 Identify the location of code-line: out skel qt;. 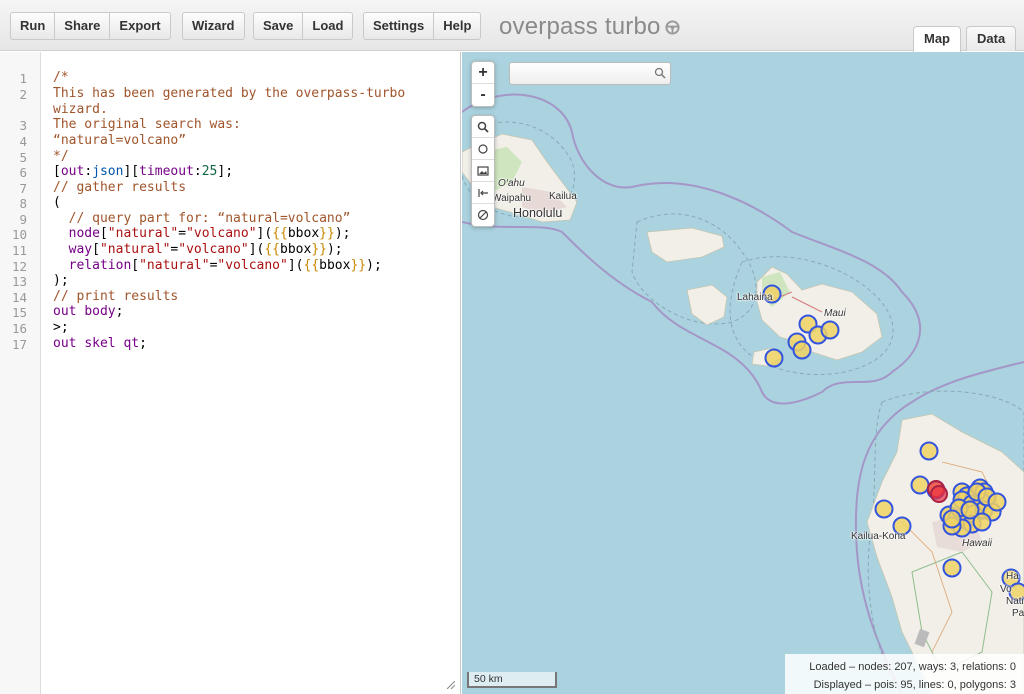
(100, 343).